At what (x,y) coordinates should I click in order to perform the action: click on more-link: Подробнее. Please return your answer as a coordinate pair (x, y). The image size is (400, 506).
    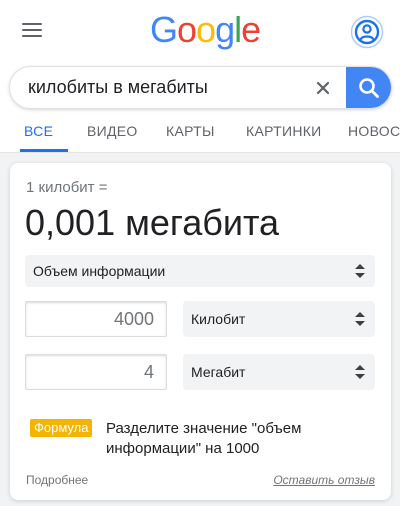
    Looking at the image, I should click on (57, 480).